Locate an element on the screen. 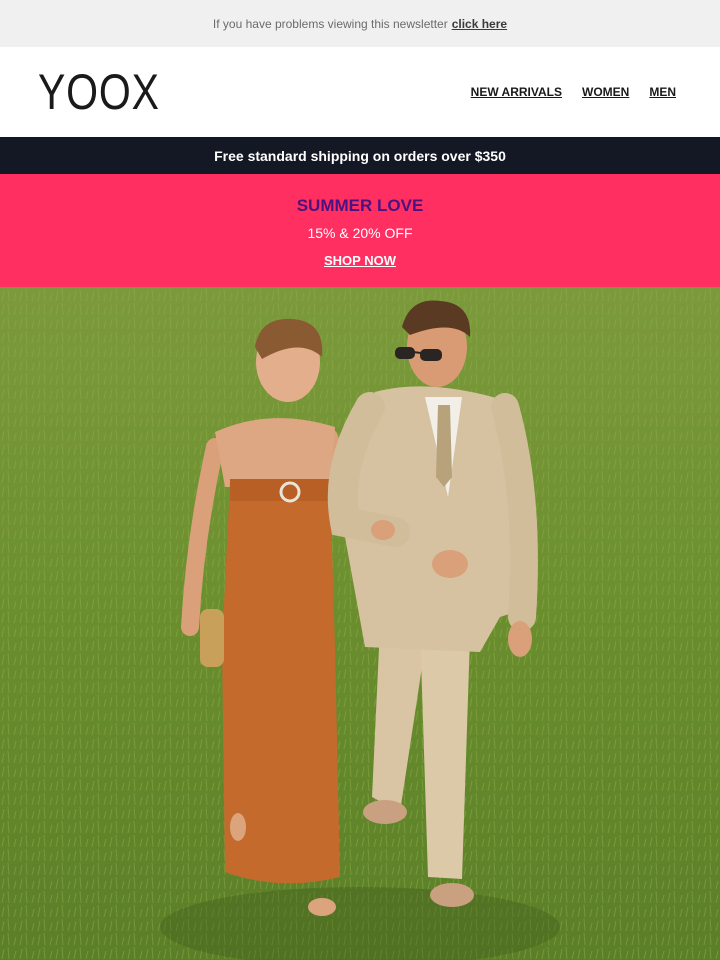  promo-discount: 15% & 20% OFF is located at coordinates (360, 232).